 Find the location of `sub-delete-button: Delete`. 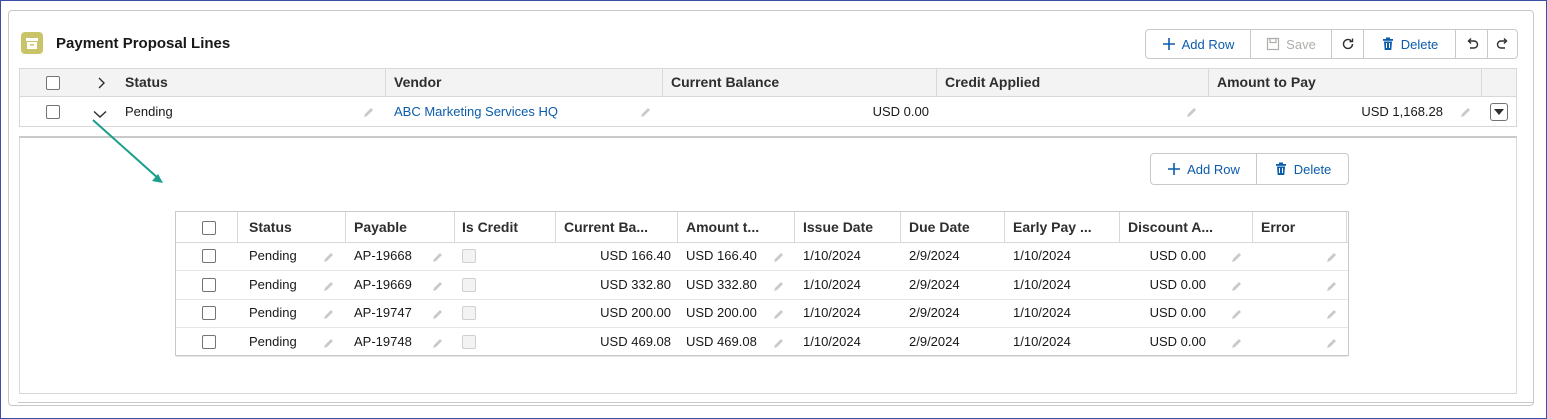

sub-delete-button: Delete is located at coordinates (1302, 169).